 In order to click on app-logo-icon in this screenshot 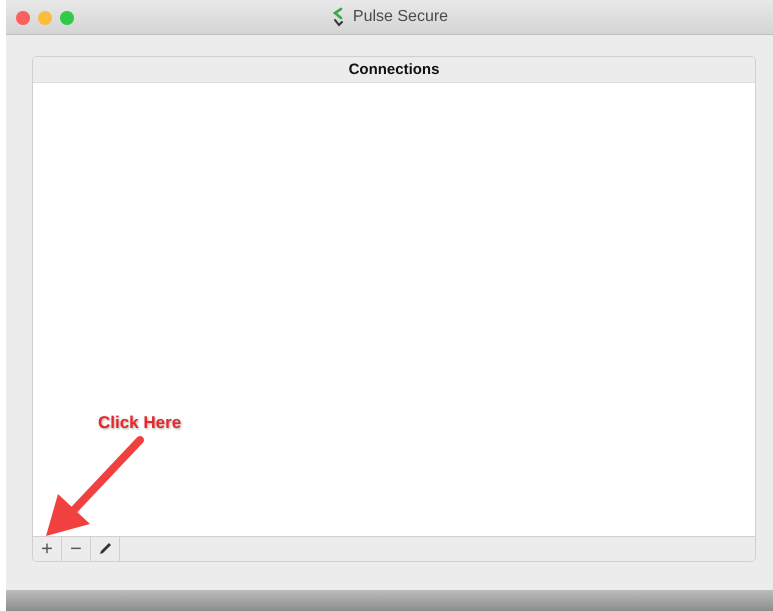, I will do `click(337, 17)`.